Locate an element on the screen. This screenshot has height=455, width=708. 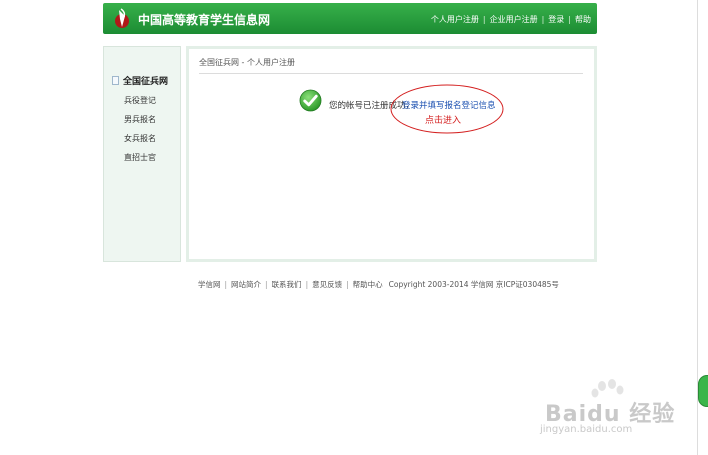
sidebar-title-label: 全国征兵网 is located at coordinates (146, 82).